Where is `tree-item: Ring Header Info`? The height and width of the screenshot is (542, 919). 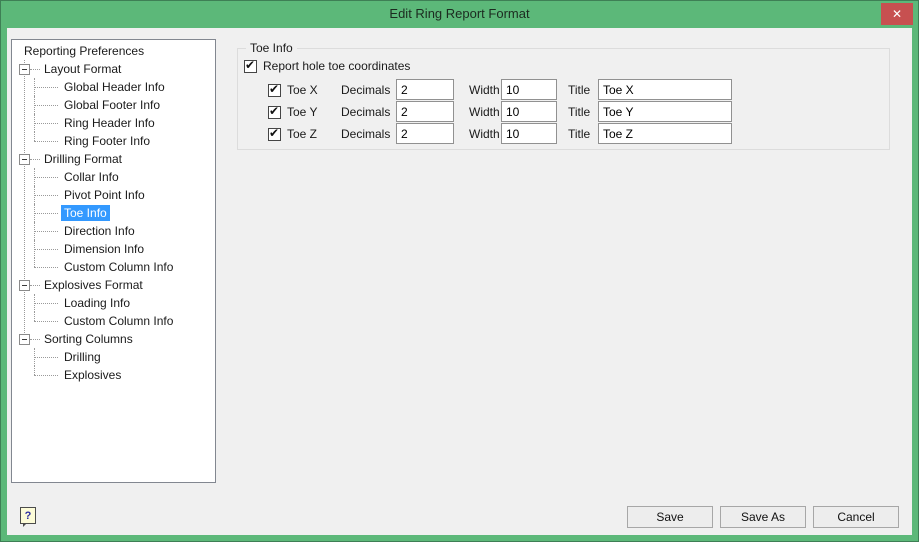
tree-item: Ring Header Info is located at coordinates (113, 123).